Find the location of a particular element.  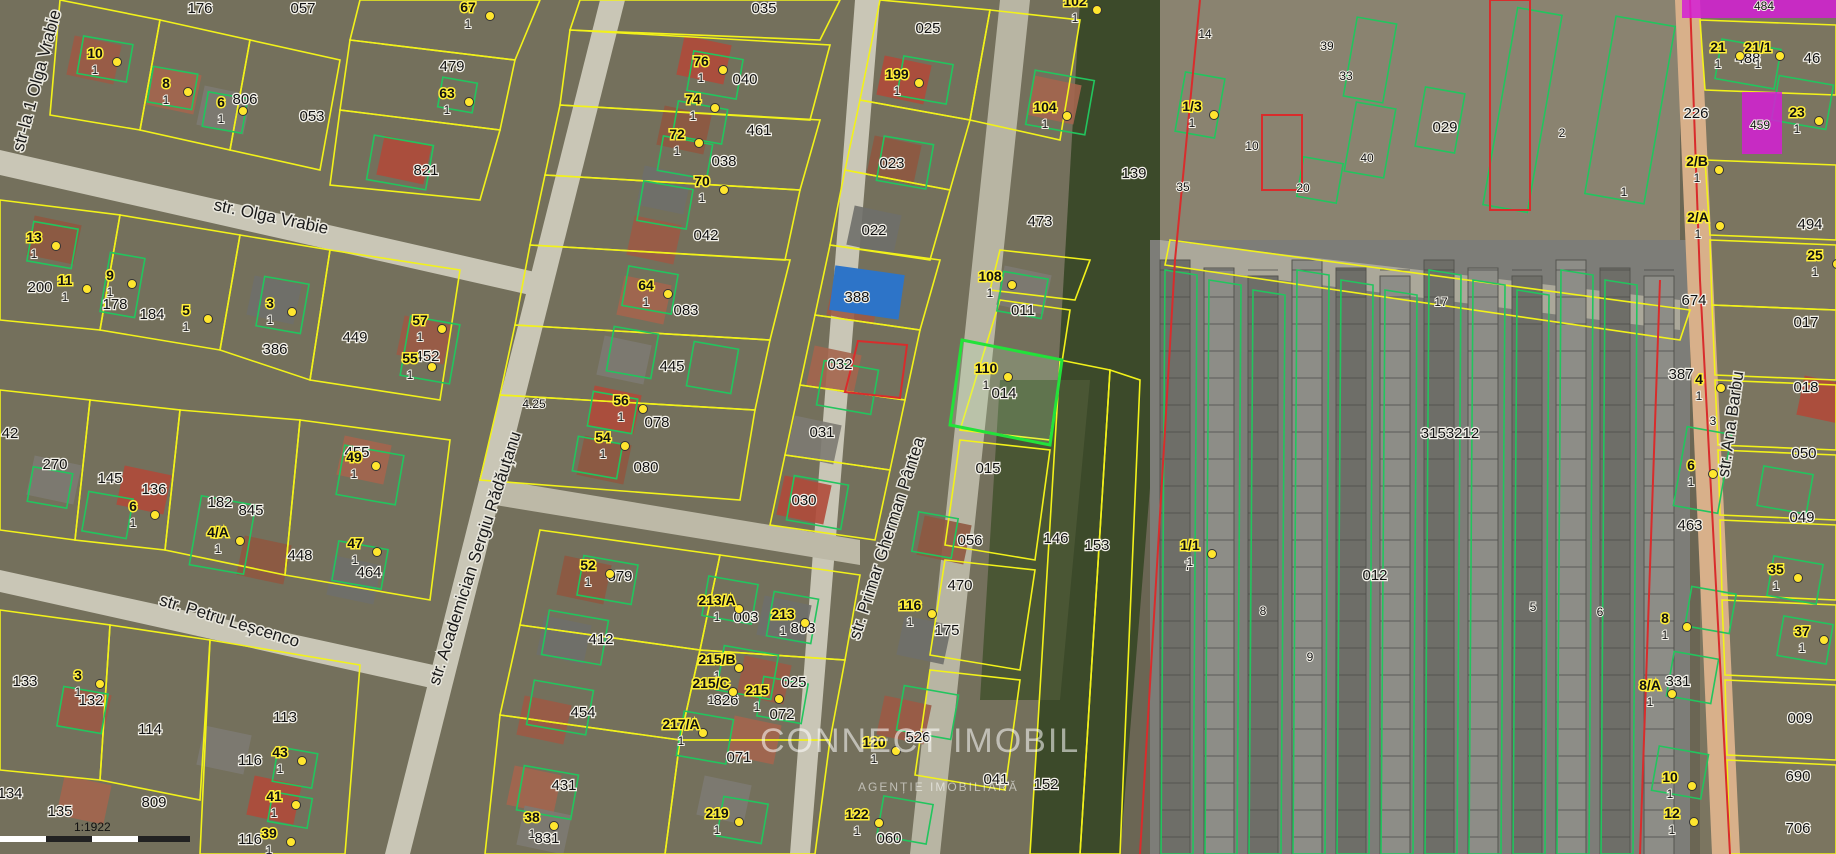

address-number: 23 is located at coordinates (1797, 112).